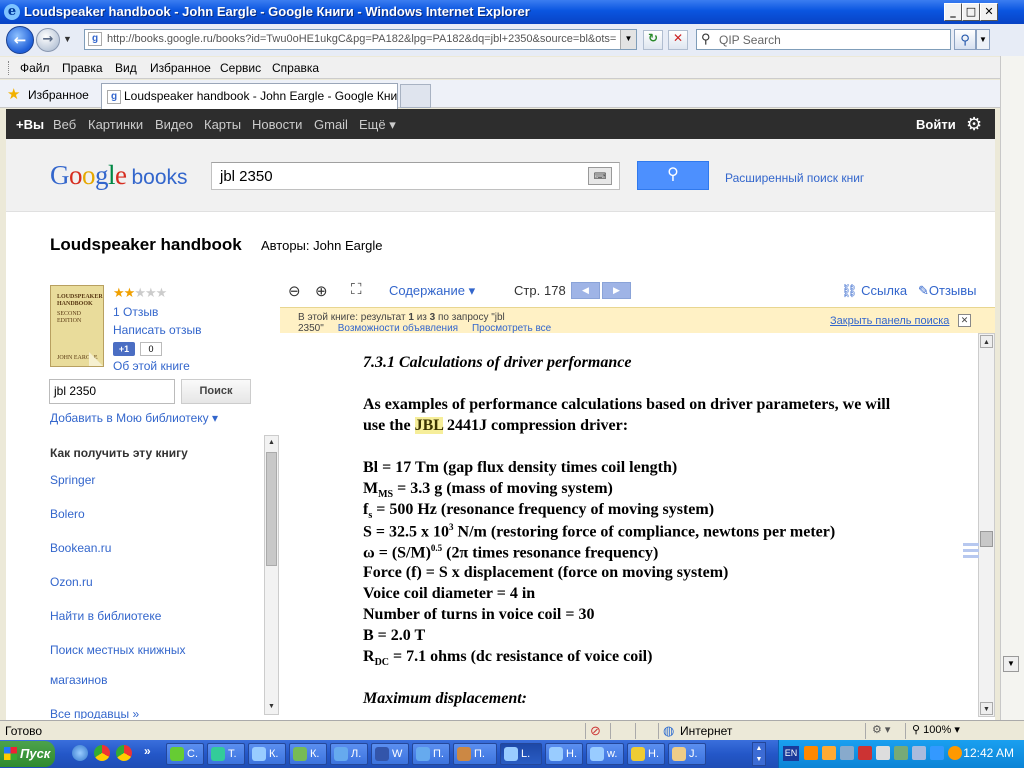 The height and width of the screenshot is (768, 1024). What do you see at coordinates (147, 751) in the screenshot?
I see `quicklaunch-more-icon: »` at bounding box center [147, 751].